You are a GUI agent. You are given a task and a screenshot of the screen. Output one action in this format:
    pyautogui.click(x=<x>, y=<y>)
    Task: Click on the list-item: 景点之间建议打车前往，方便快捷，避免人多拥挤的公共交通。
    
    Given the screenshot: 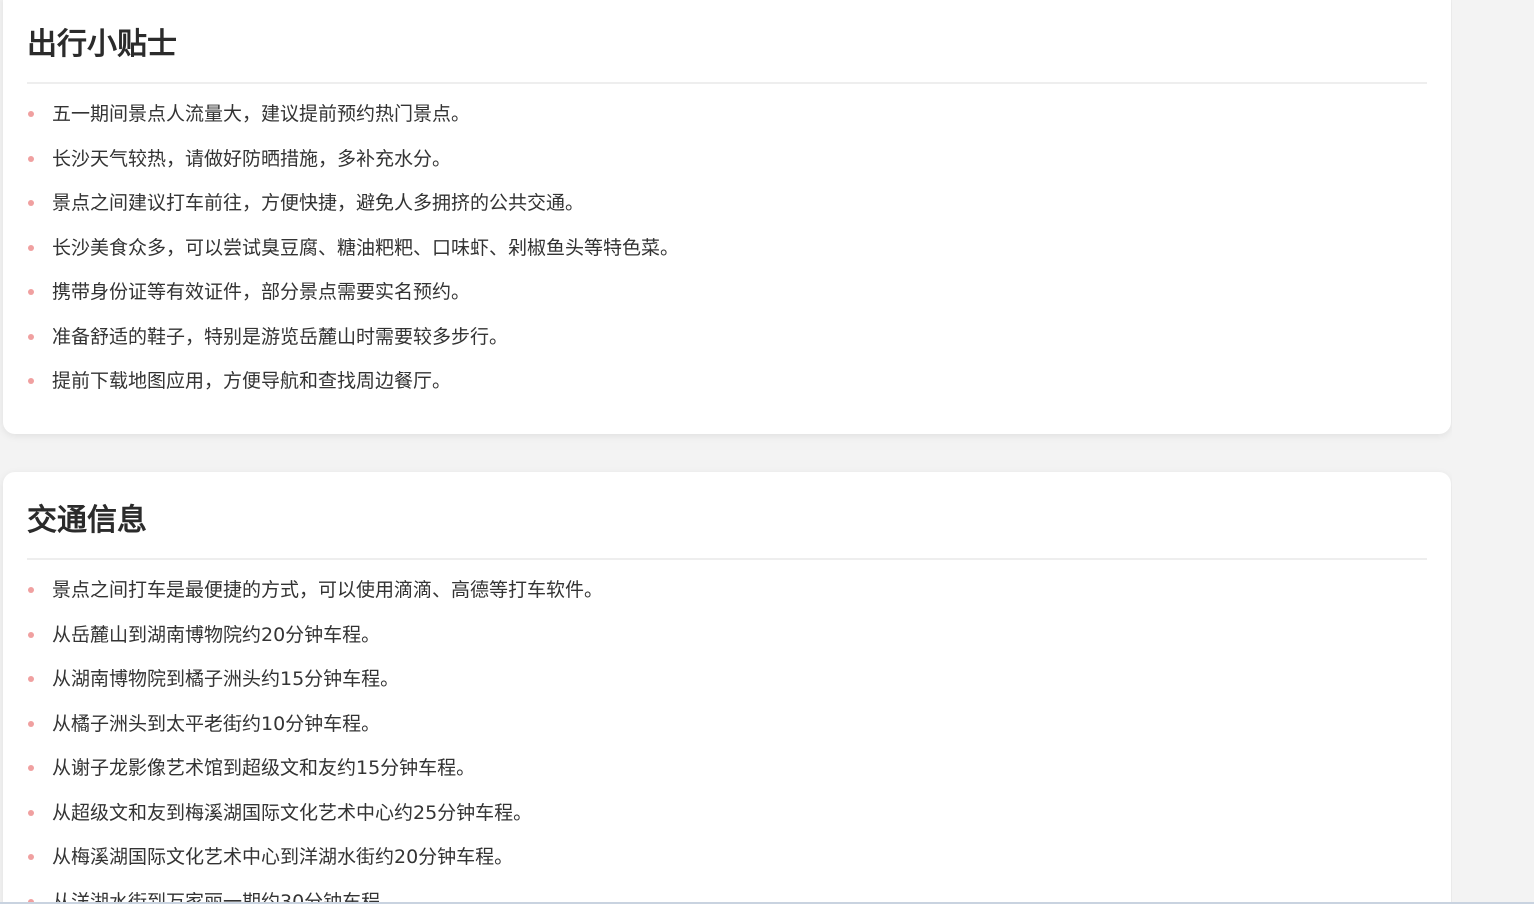 What is the action you would take?
    pyautogui.click(x=353, y=211)
    